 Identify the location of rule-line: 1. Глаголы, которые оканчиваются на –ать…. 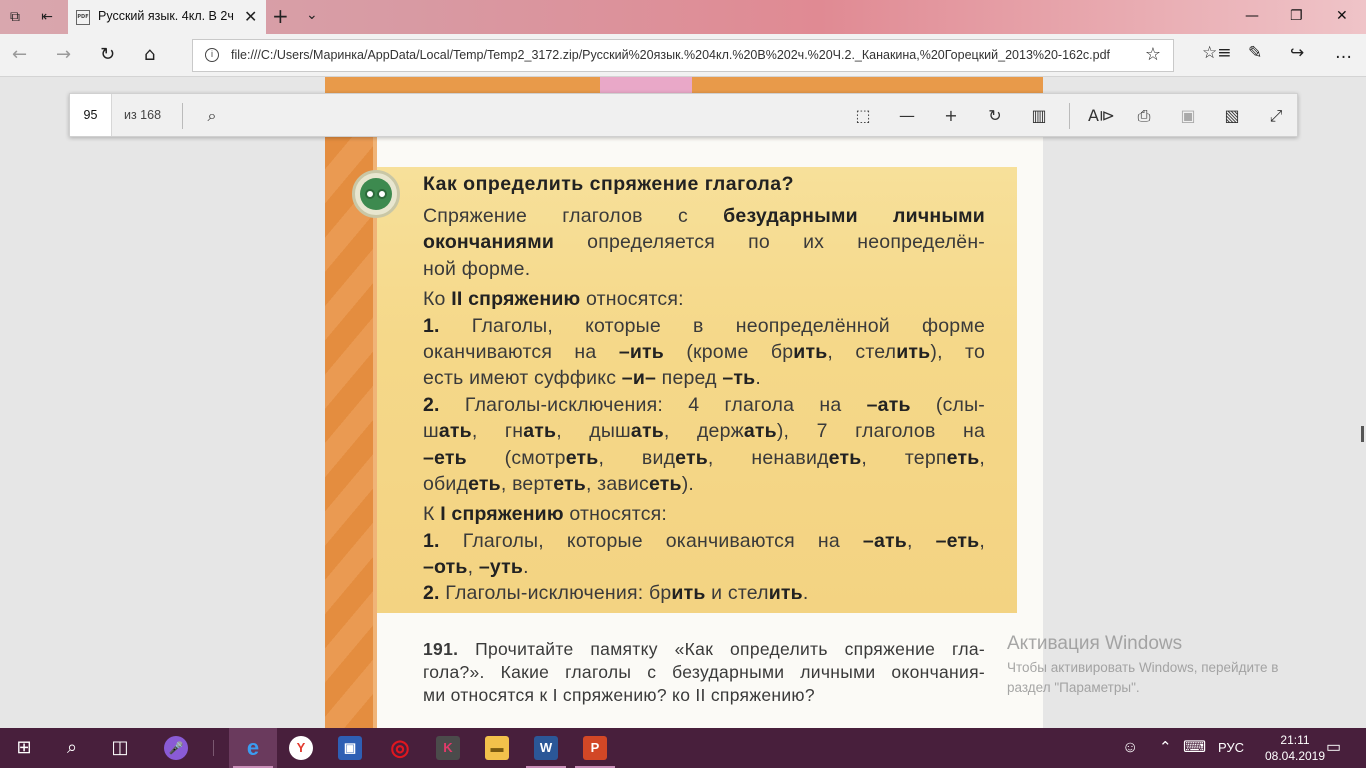
(704, 540).